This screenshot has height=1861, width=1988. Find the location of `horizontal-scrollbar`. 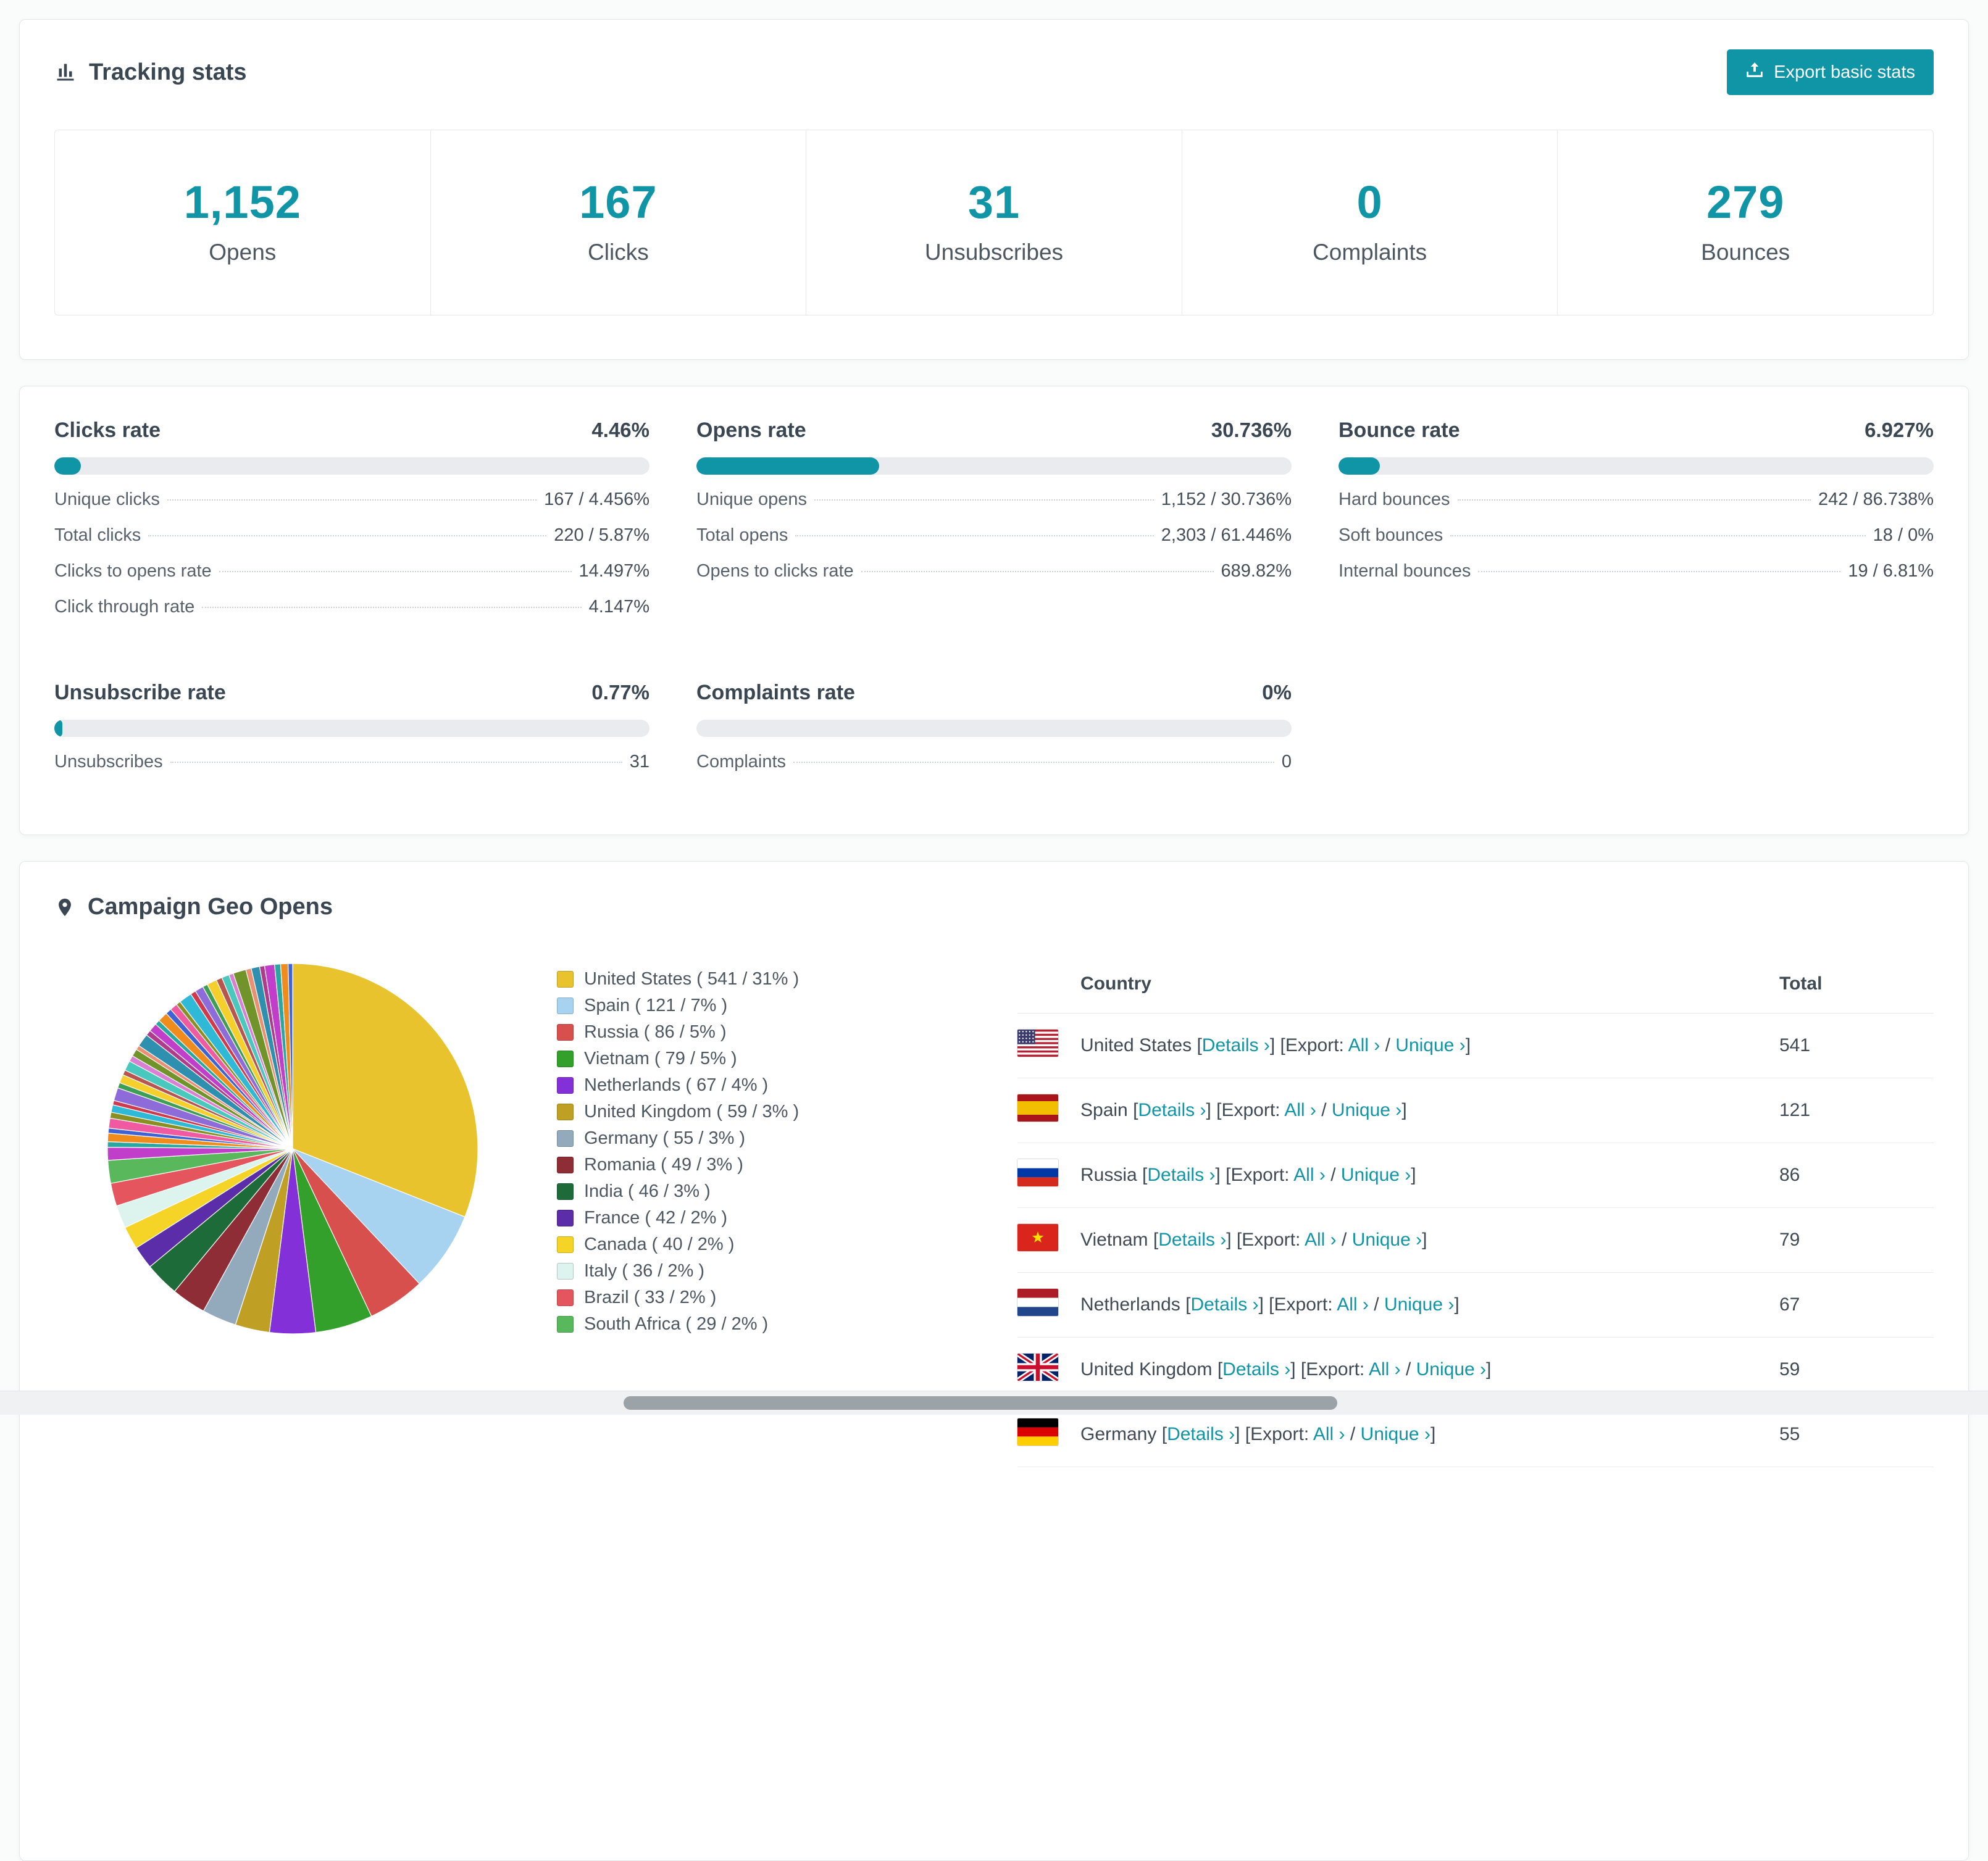

horizontal-scrollbar is located at coordinates (994, 1403).